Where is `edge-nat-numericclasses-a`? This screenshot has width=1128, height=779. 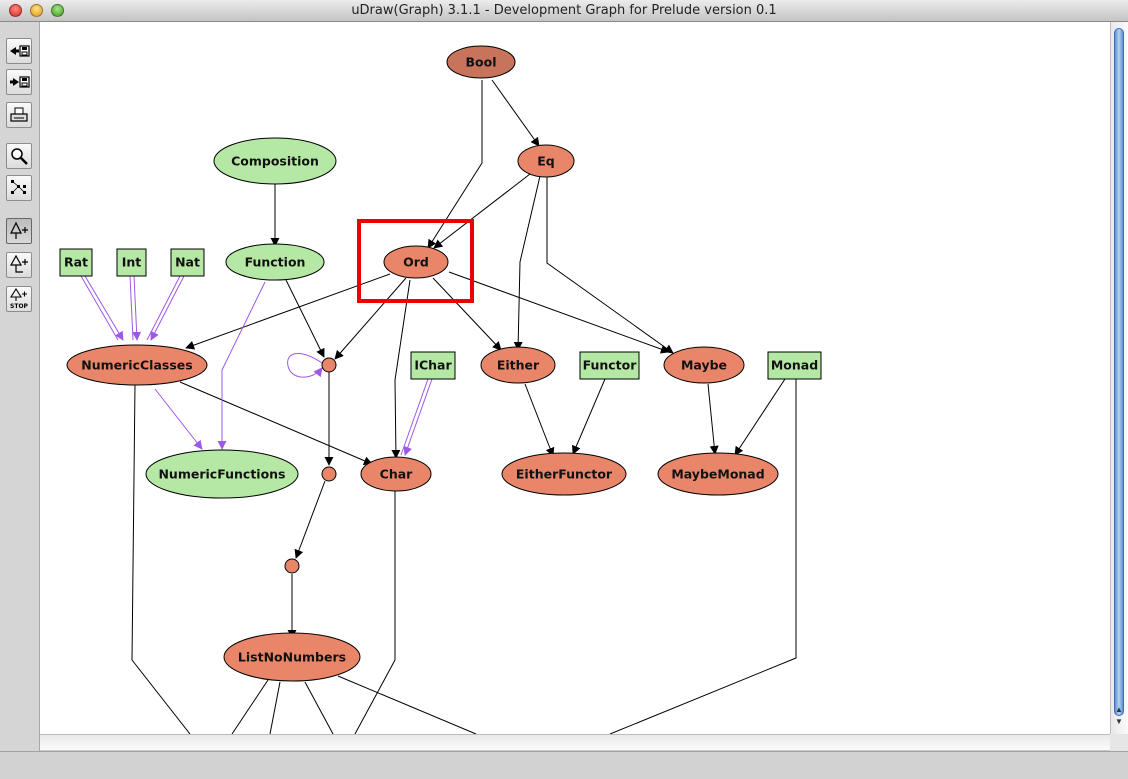 edge-nat-numericclasses-a is located at coordinates (163, 308).